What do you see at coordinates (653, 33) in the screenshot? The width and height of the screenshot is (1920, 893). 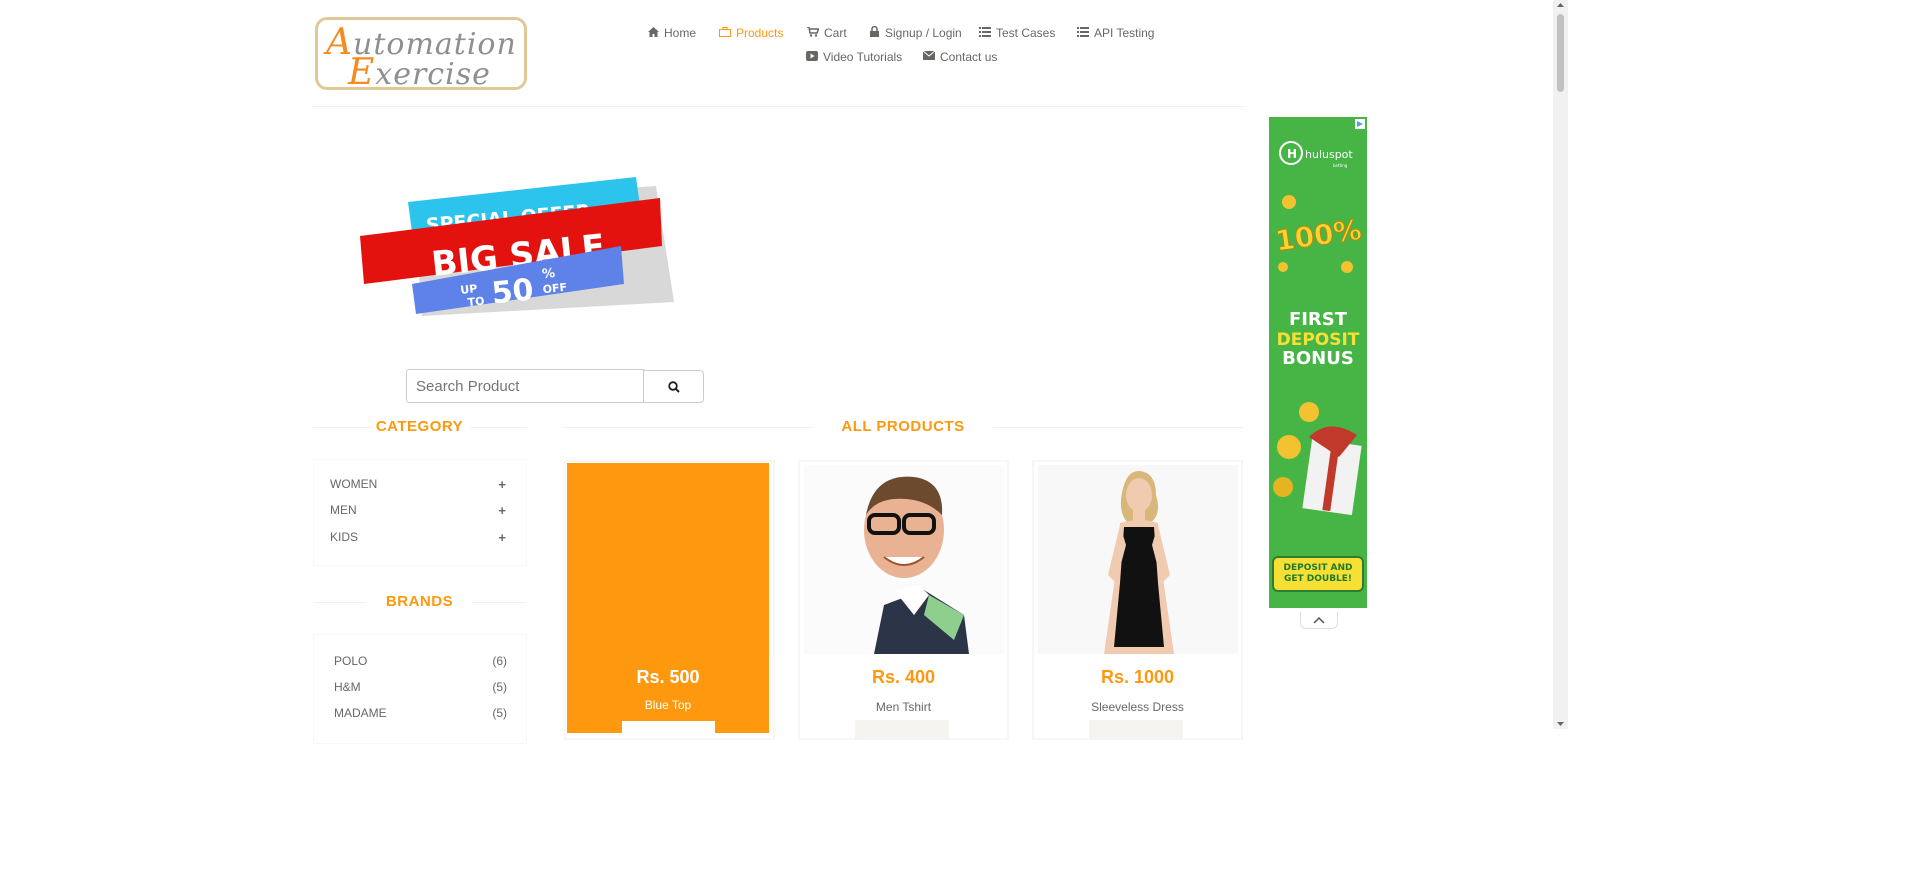 I see `home-icon` at bounding box center [653, 33].